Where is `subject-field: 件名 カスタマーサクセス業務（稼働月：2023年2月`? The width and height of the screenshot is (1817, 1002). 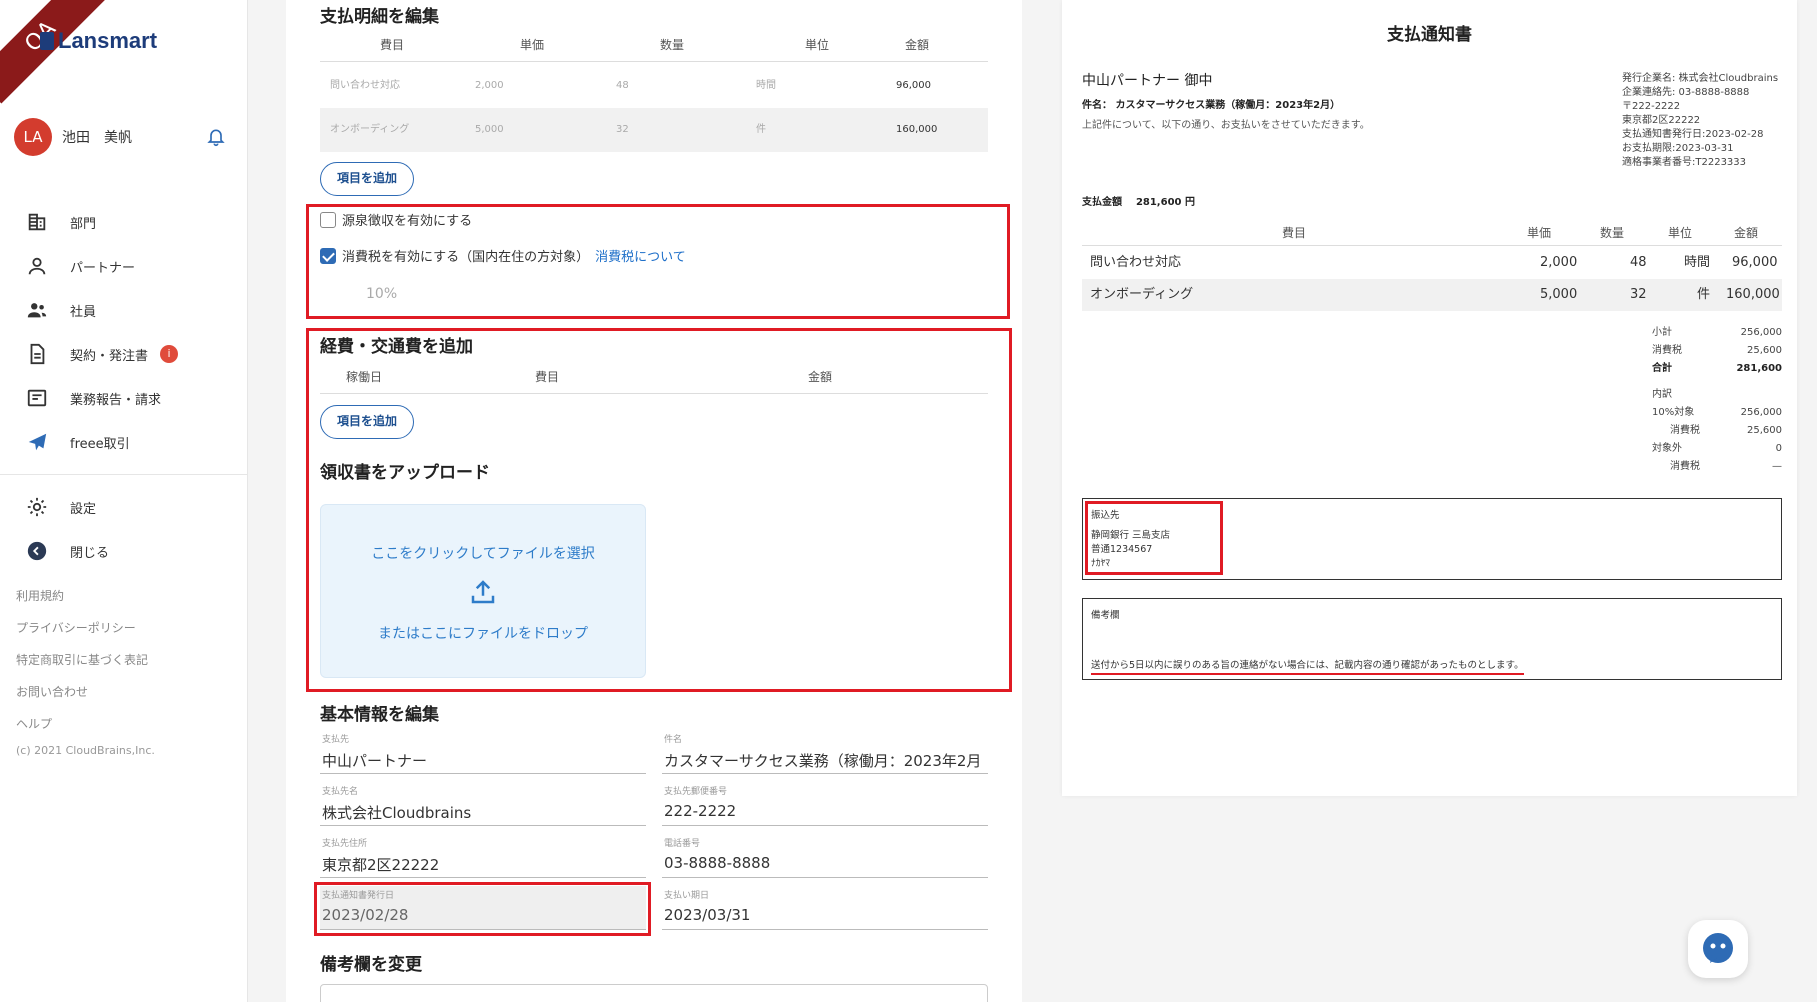
subject-field: 件名 カスタマーサクセス業務（稼働月：2023年2月 is located at coordinates (825, 752).